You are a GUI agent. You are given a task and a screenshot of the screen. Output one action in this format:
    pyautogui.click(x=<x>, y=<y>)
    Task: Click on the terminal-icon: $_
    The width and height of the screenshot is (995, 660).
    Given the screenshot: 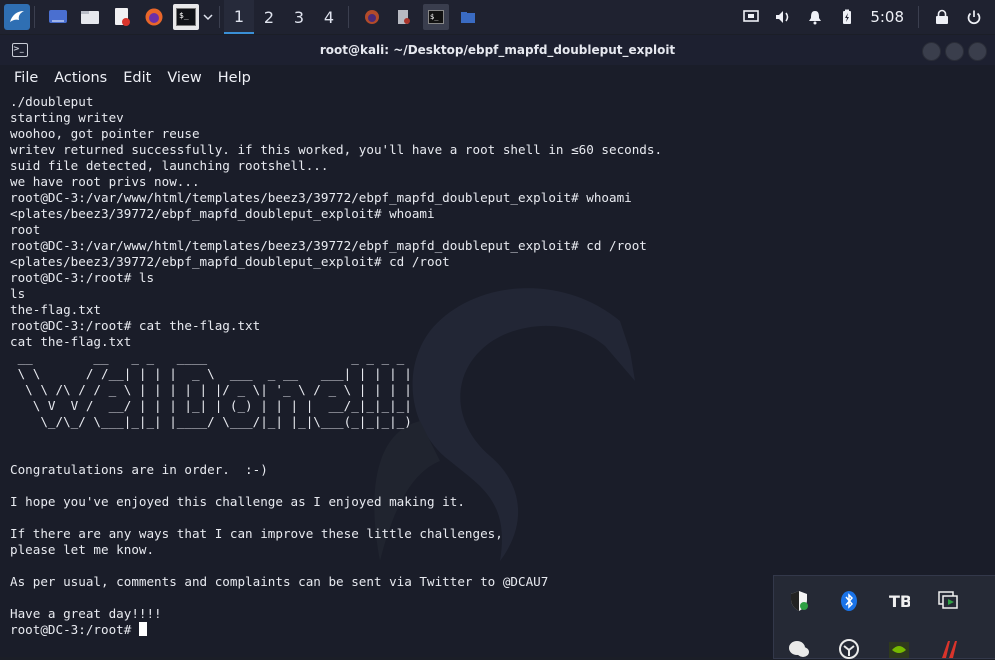 What is the action you would take?
    pyautogui.click(x=186, y=17)
    